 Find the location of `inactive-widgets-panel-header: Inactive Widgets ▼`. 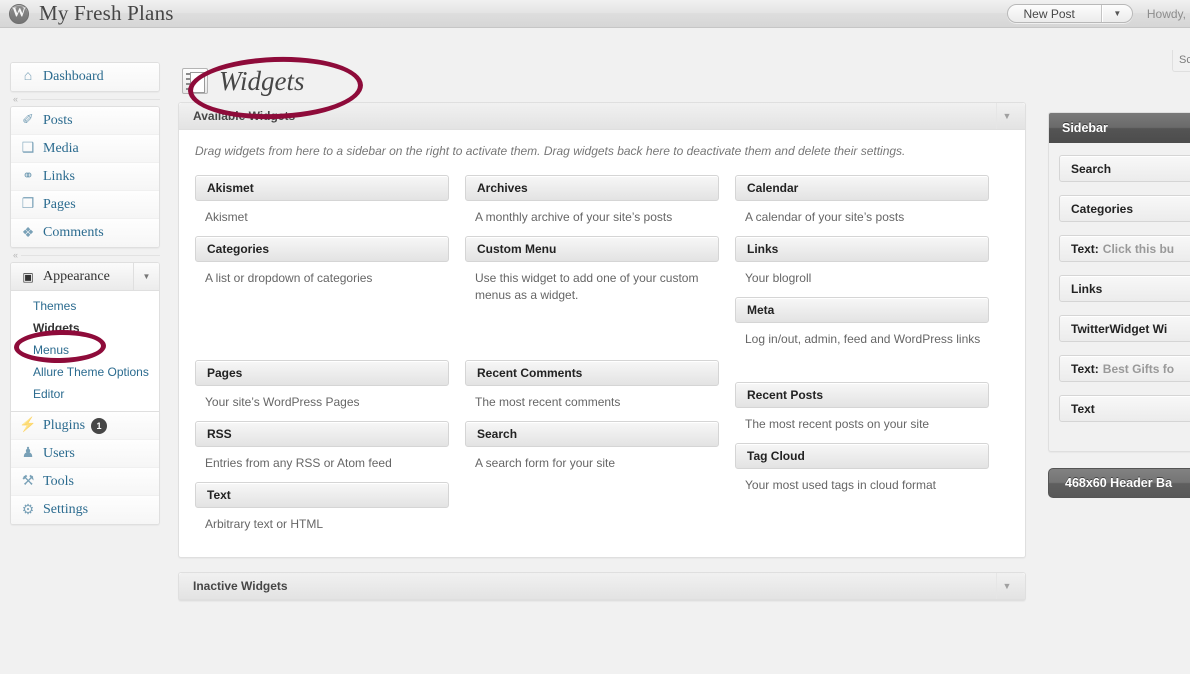

inactive-widgets-panel-header: Inactive Widgets ▼ is located at coordinates (602, 586).